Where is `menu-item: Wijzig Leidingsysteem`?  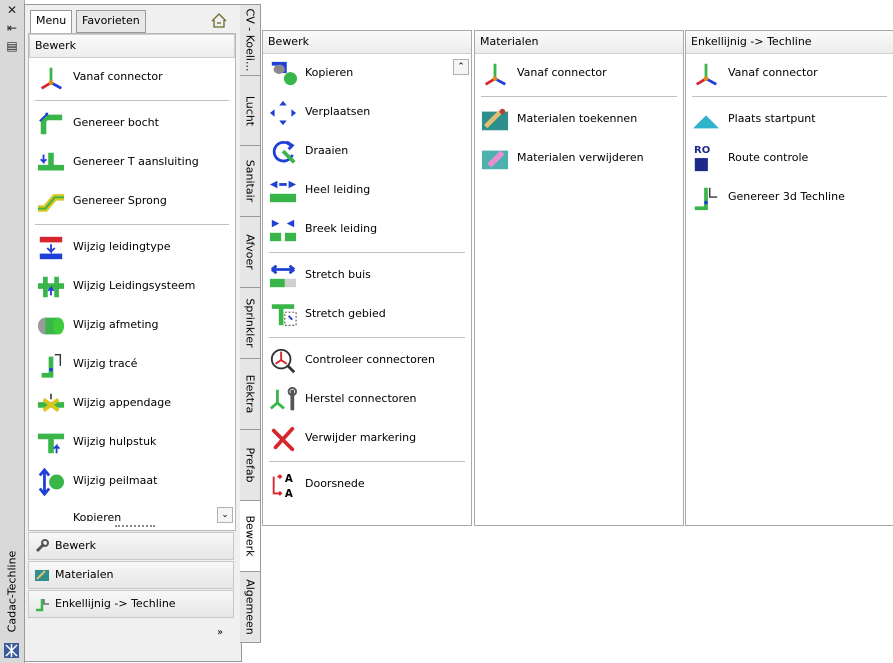
menu-item: Wijzig Leidingsysteem is located at coordinates (132, 286).